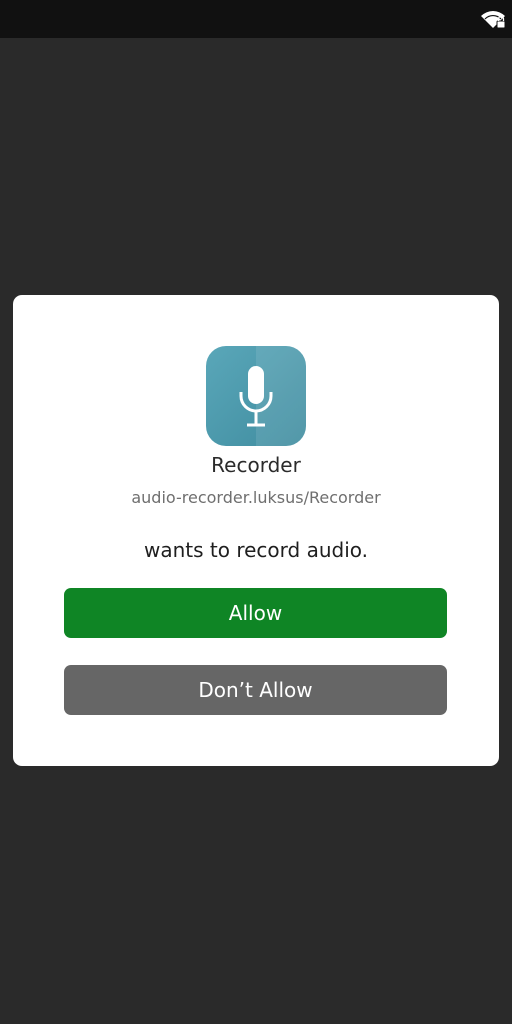 The width and height of the screenshot is (512, 1024). Describe the element at coordinates (256, 497) in the screenshot. I see `app-id: audio-recorder.luksus/Recorder` at that location.